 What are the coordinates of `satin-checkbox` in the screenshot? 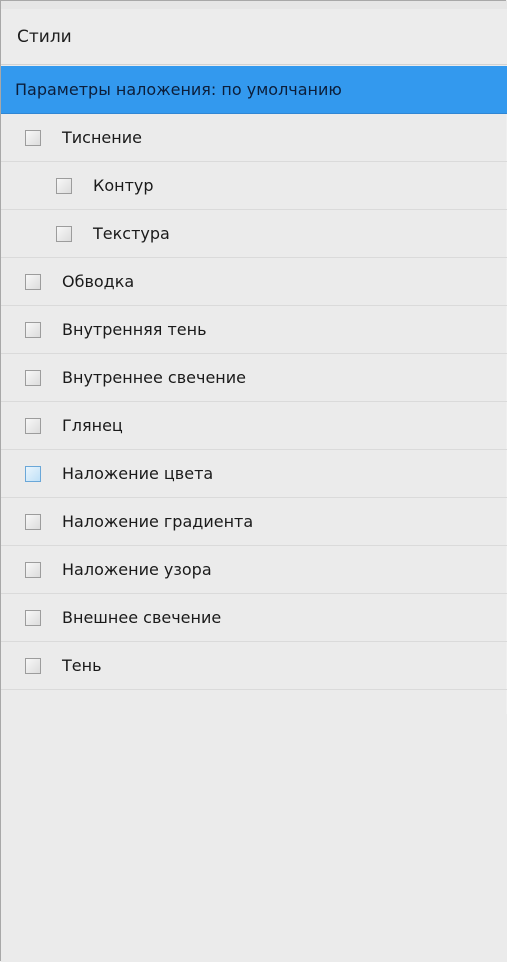 It's located at (33, 425).